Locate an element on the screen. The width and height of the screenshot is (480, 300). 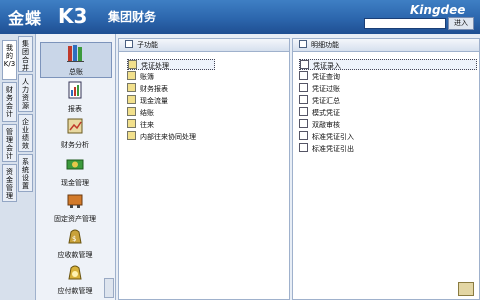
module-list: 总账 报表 财务分析 现金管理 固定资产管理 $ 应收款管理 应付款管理 is located at coordinates (76, 167).